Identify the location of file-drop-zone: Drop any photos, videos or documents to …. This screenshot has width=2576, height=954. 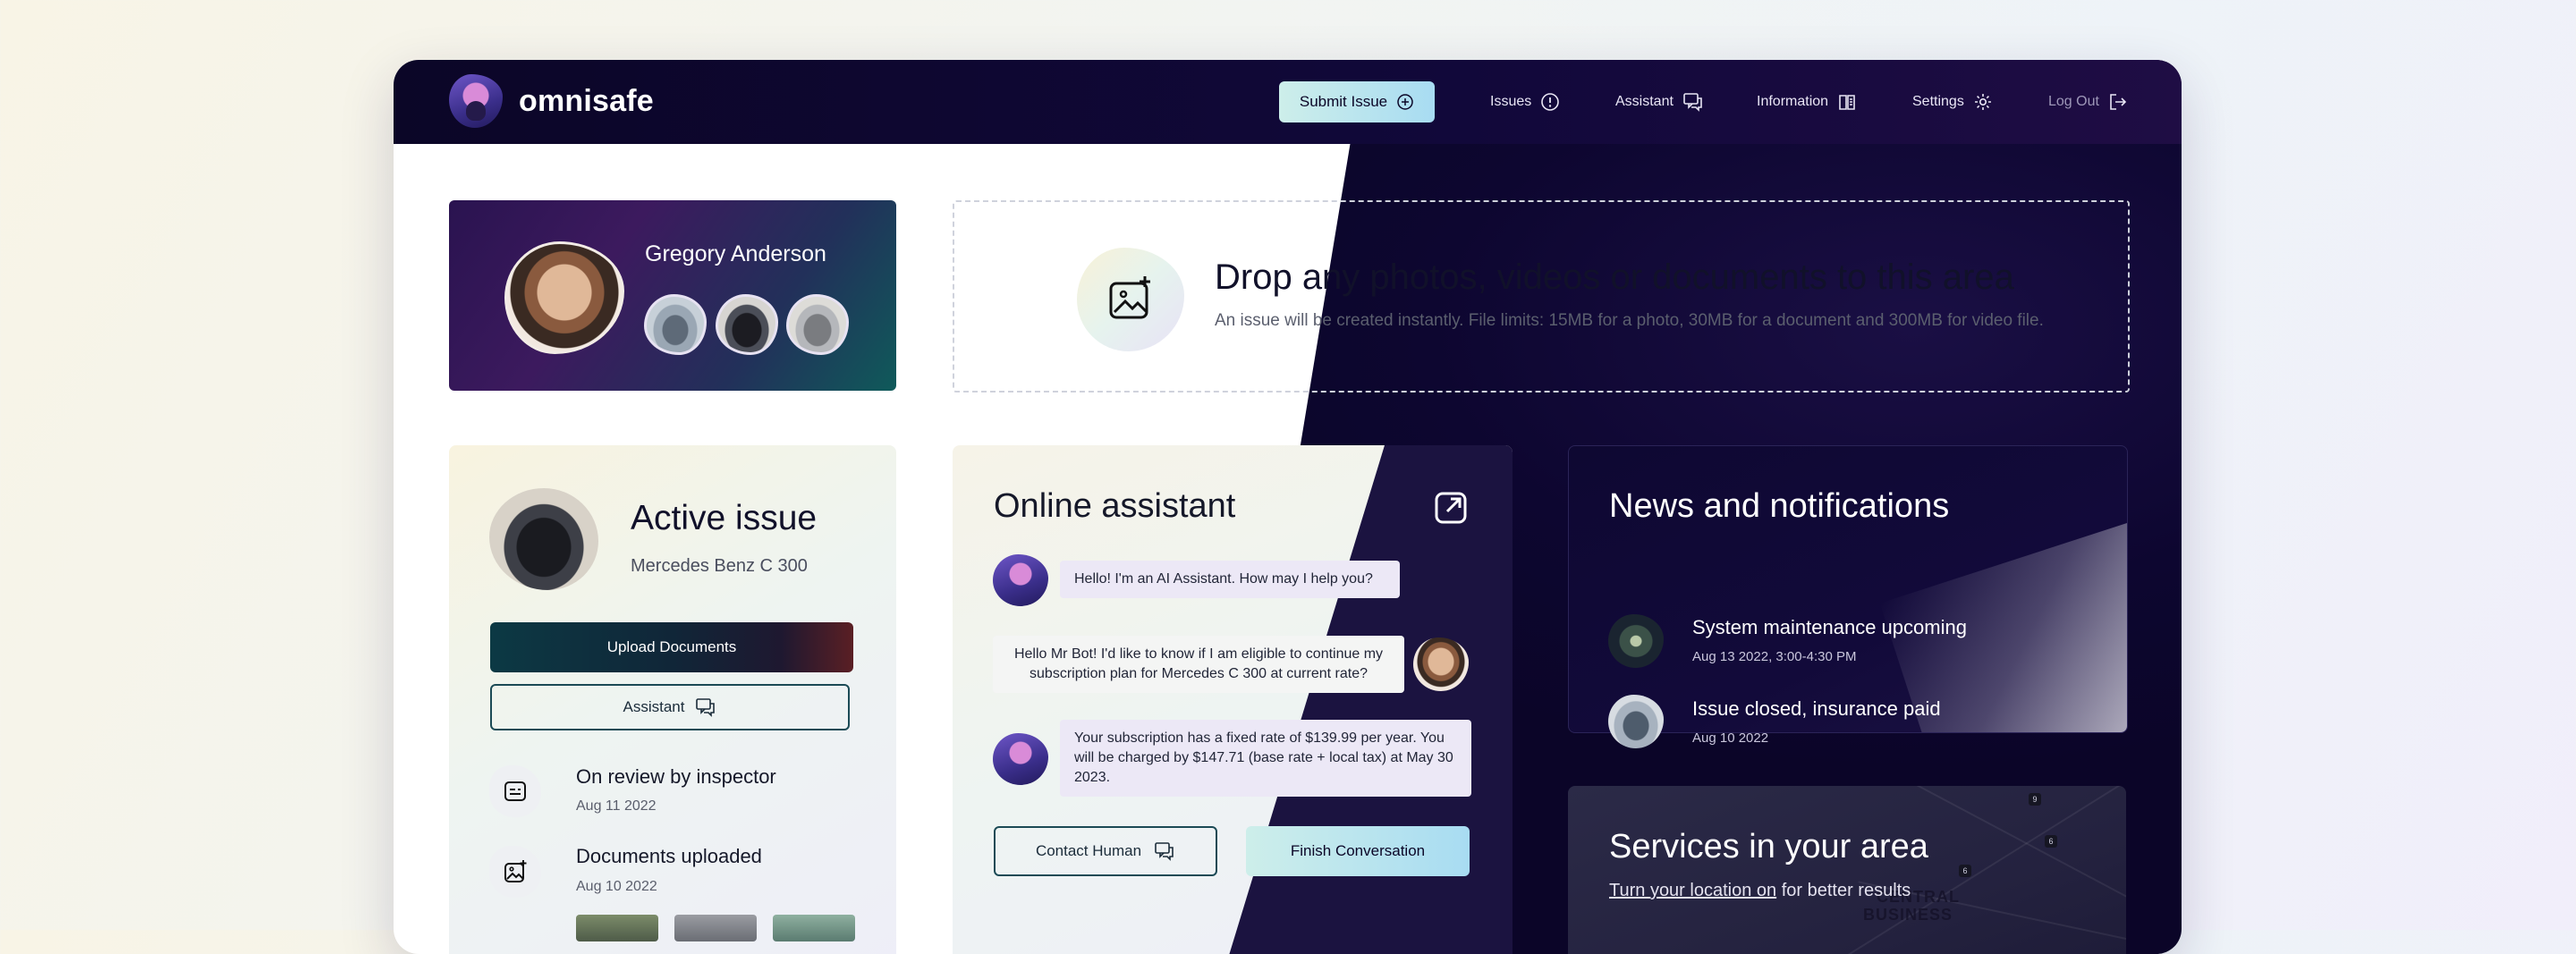
(1541, 296).